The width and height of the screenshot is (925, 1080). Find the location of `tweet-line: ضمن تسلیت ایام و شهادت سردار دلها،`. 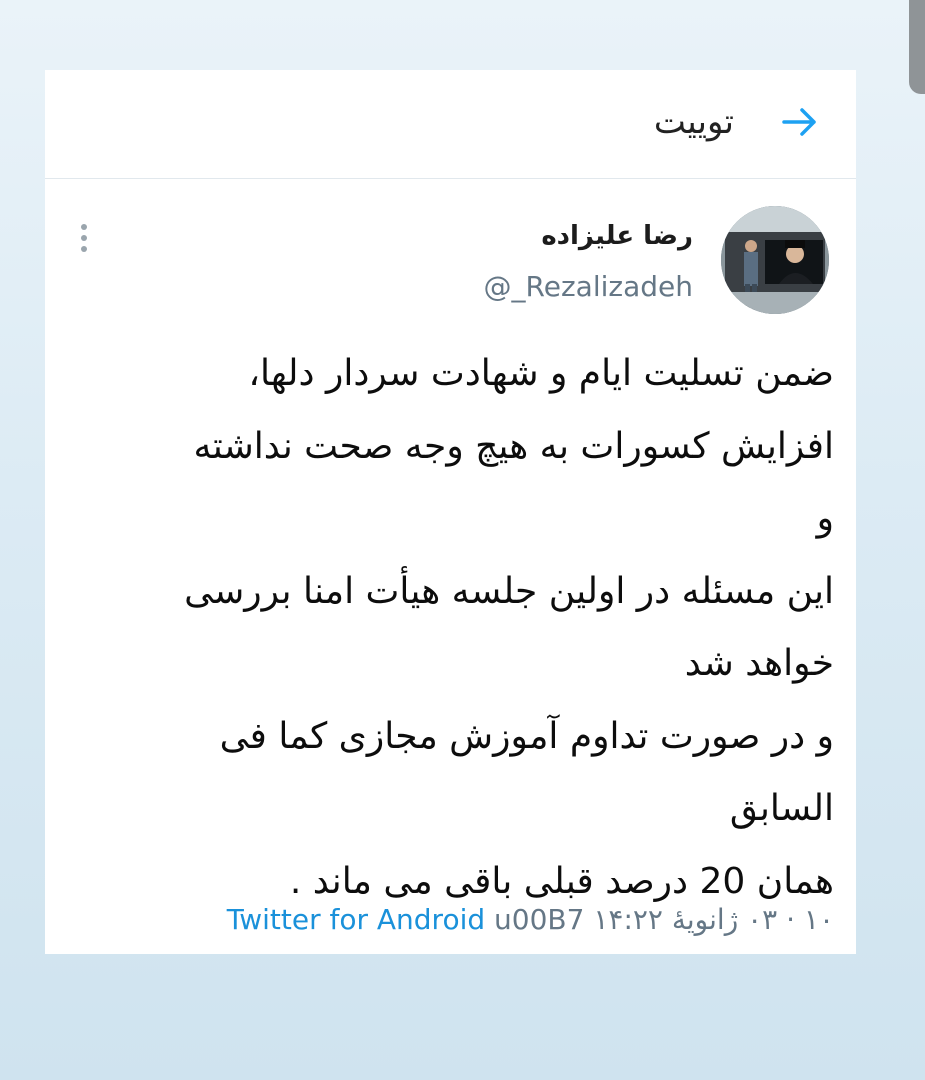

tweet-line: ضمن تسلیت ایام و شهادت سردار دلها، is located at coordinates (541, 373).